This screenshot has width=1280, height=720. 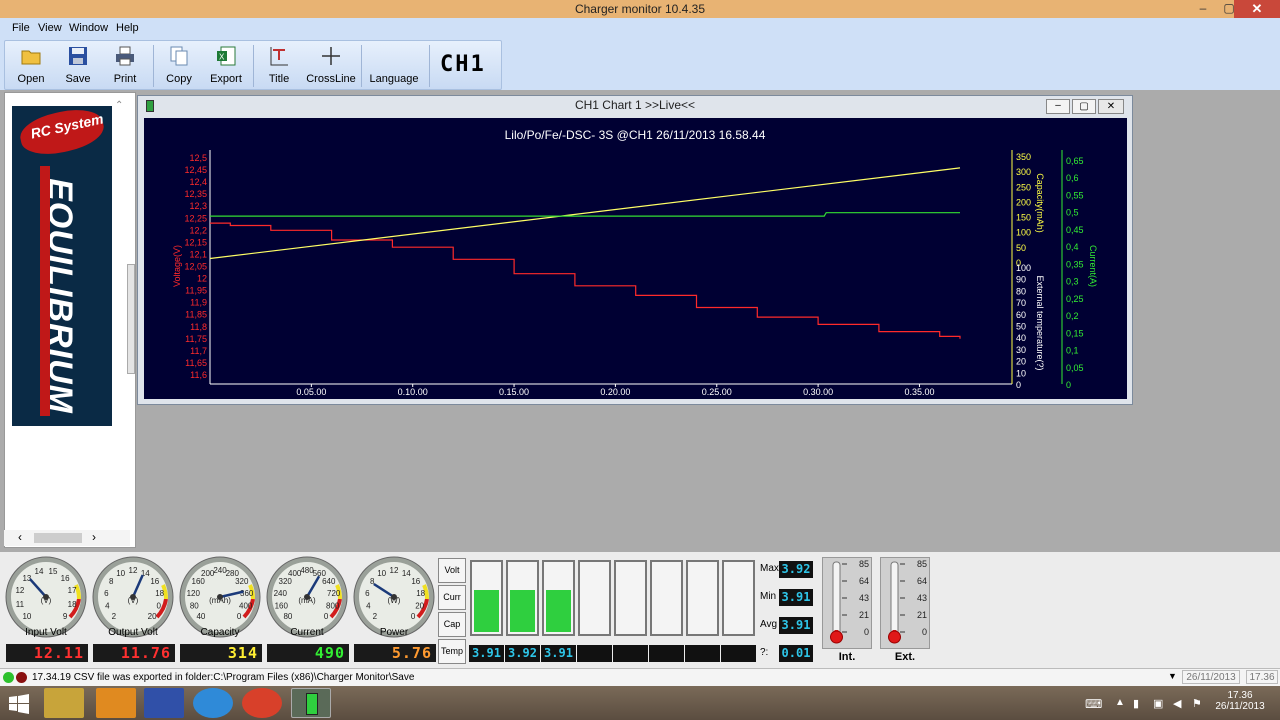 What do you see at coordinates (1093, 704) in the screenshot?
I see `keyboard-icon: ⌨` at bounding box center [1093, 704].